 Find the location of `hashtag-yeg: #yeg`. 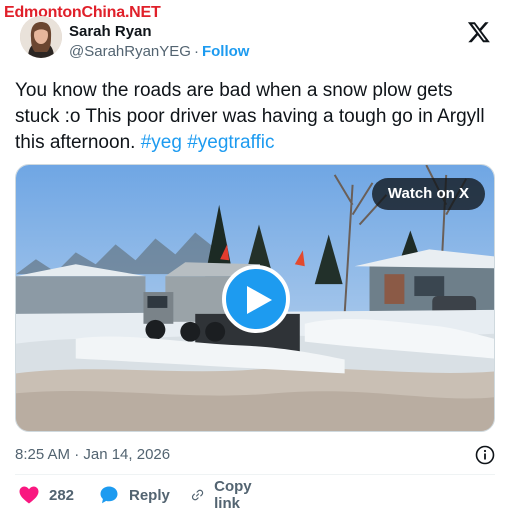

hashtag-yeg: #yeg is located at coordinates (161, 142).